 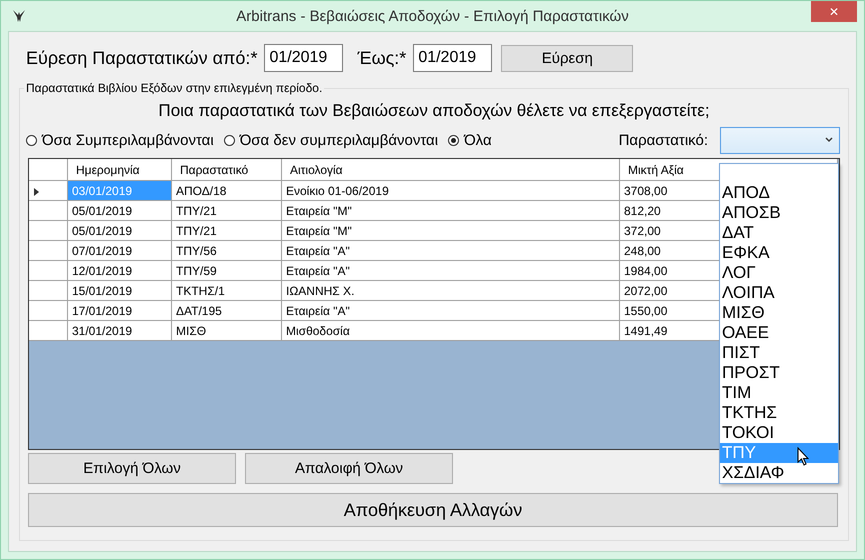 What do you see at coordinates (663, 140) in the screenshot?
I see `document-label: Παραστατικό:` at bounding box center [663, 140].